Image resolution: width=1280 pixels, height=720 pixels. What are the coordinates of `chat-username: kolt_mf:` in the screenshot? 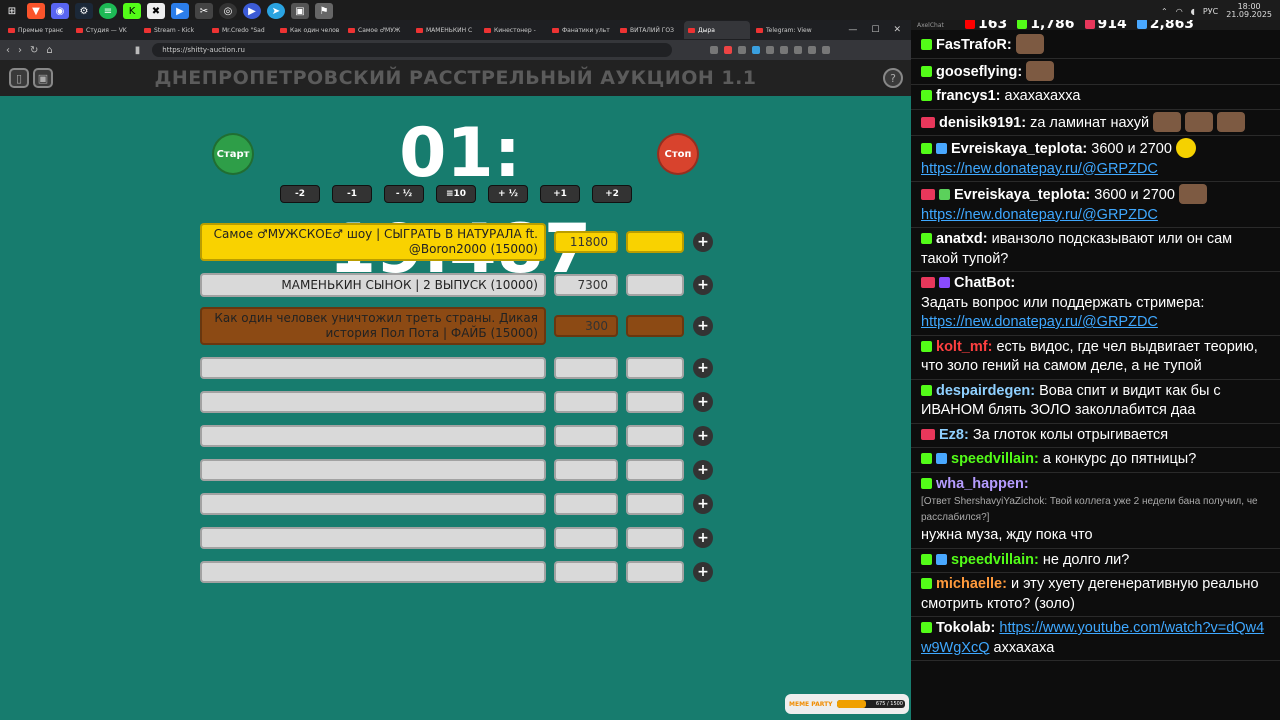 It's located at (964, 347).